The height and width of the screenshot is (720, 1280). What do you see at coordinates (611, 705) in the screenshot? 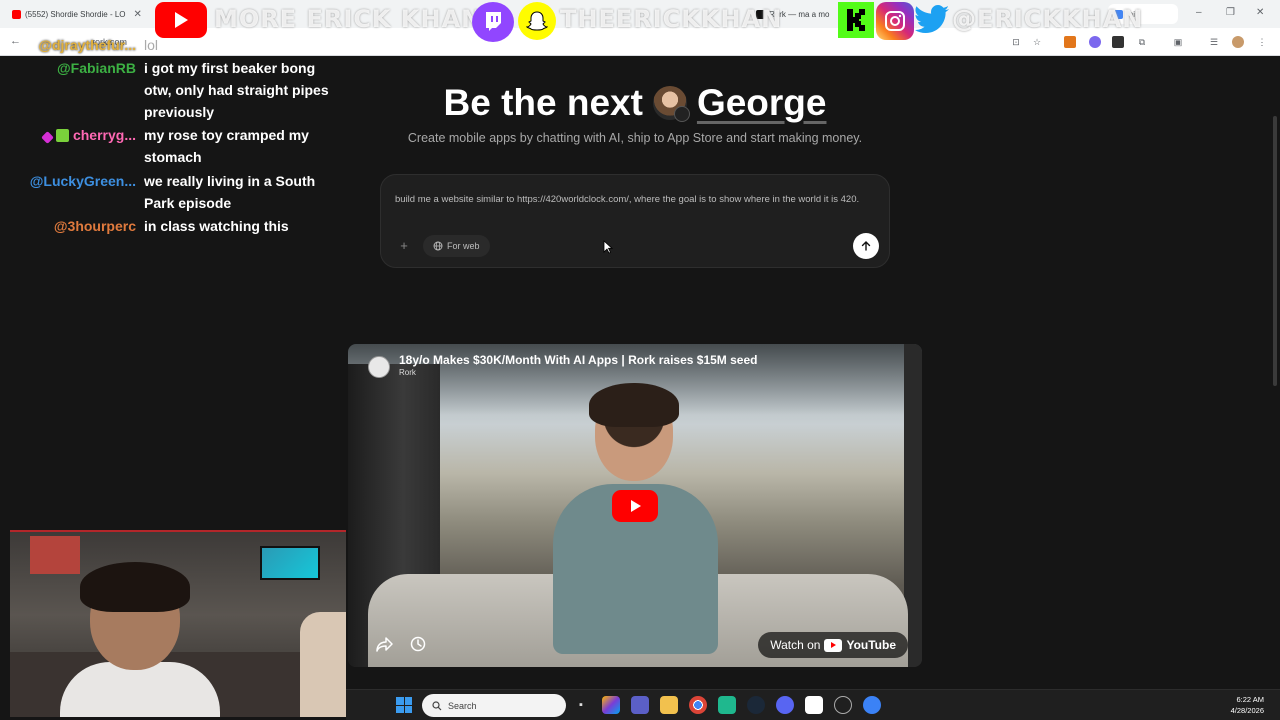
I see `copilot-icon` at bounding box center [611, 705].